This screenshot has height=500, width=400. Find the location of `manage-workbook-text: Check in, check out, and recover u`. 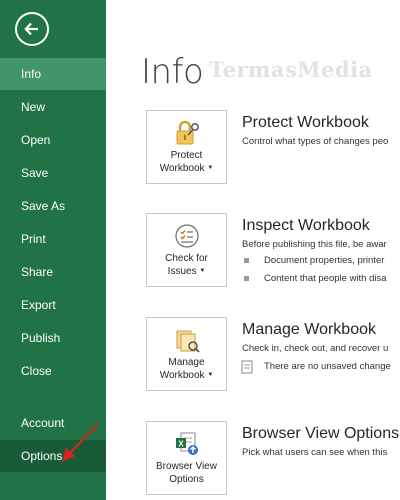

manage-workbook-text: Check in, check out, and recover u is located at coordinates (315, 348).